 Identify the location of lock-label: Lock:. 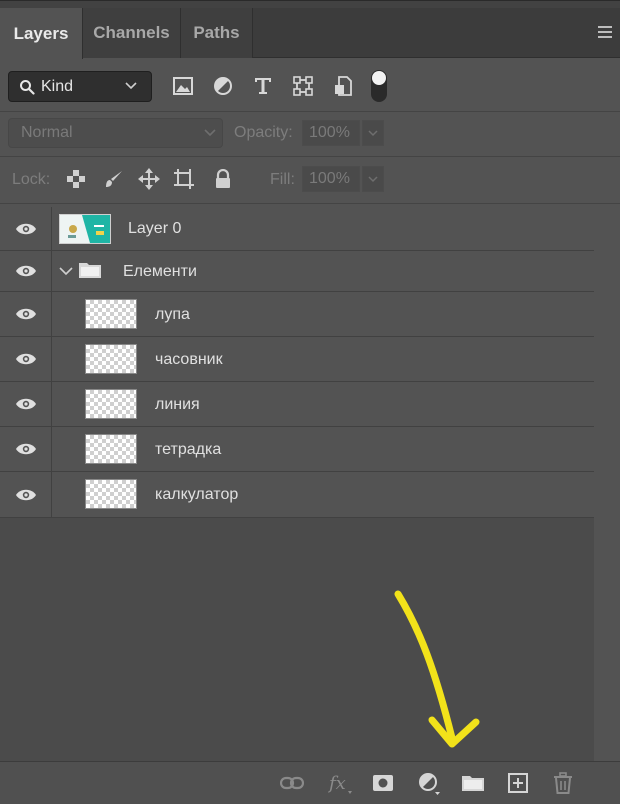
(31, 179).